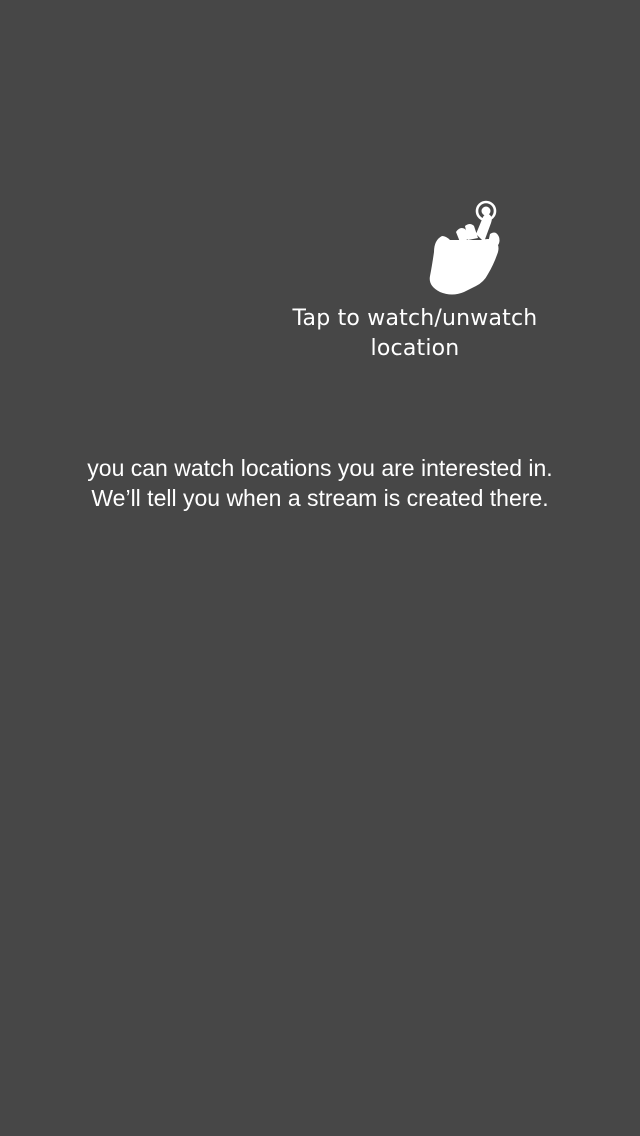  What do you see at coordinates (415, 280) in the screenshot?
I see `tap-hint: Tap to watch/unwatch location` at bounding box center [415, 280].